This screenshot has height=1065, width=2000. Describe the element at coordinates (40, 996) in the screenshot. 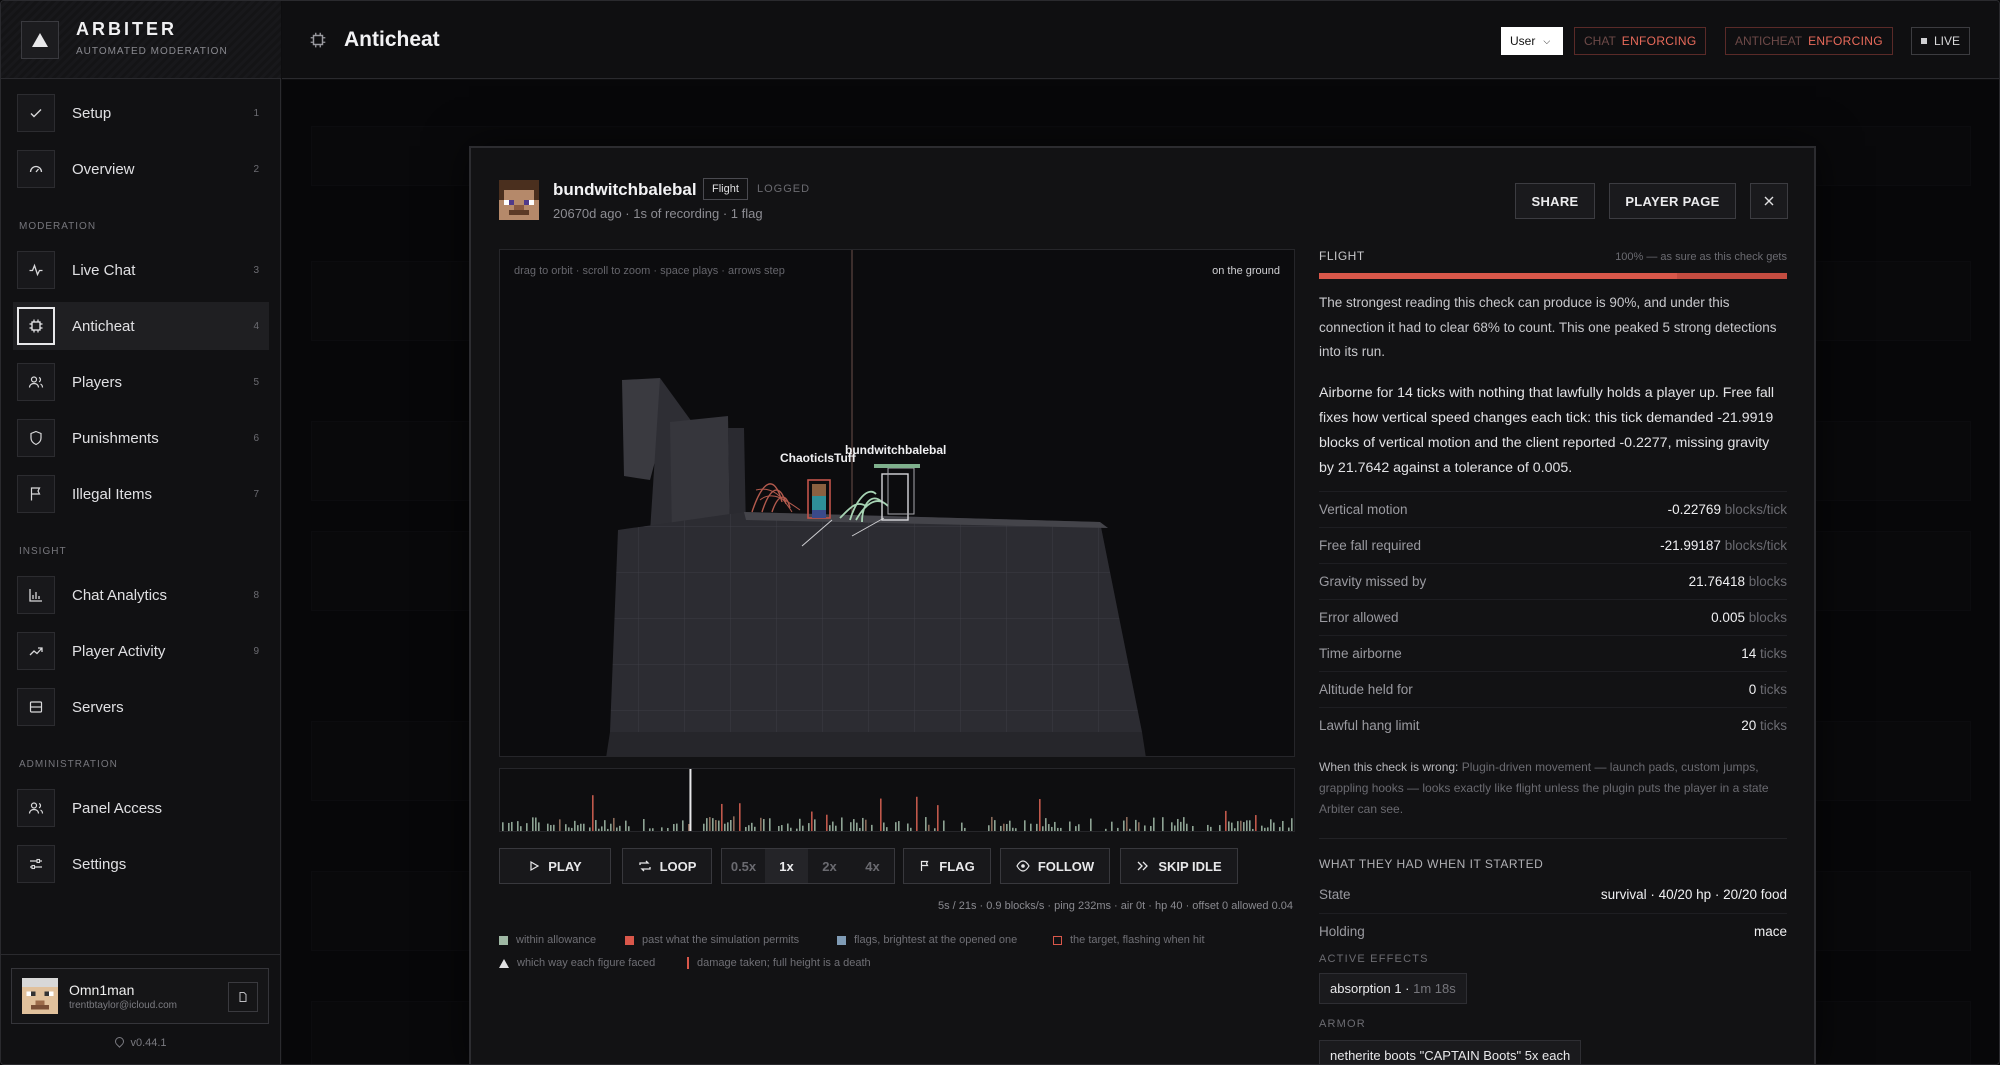

I see `avatar` at that location.